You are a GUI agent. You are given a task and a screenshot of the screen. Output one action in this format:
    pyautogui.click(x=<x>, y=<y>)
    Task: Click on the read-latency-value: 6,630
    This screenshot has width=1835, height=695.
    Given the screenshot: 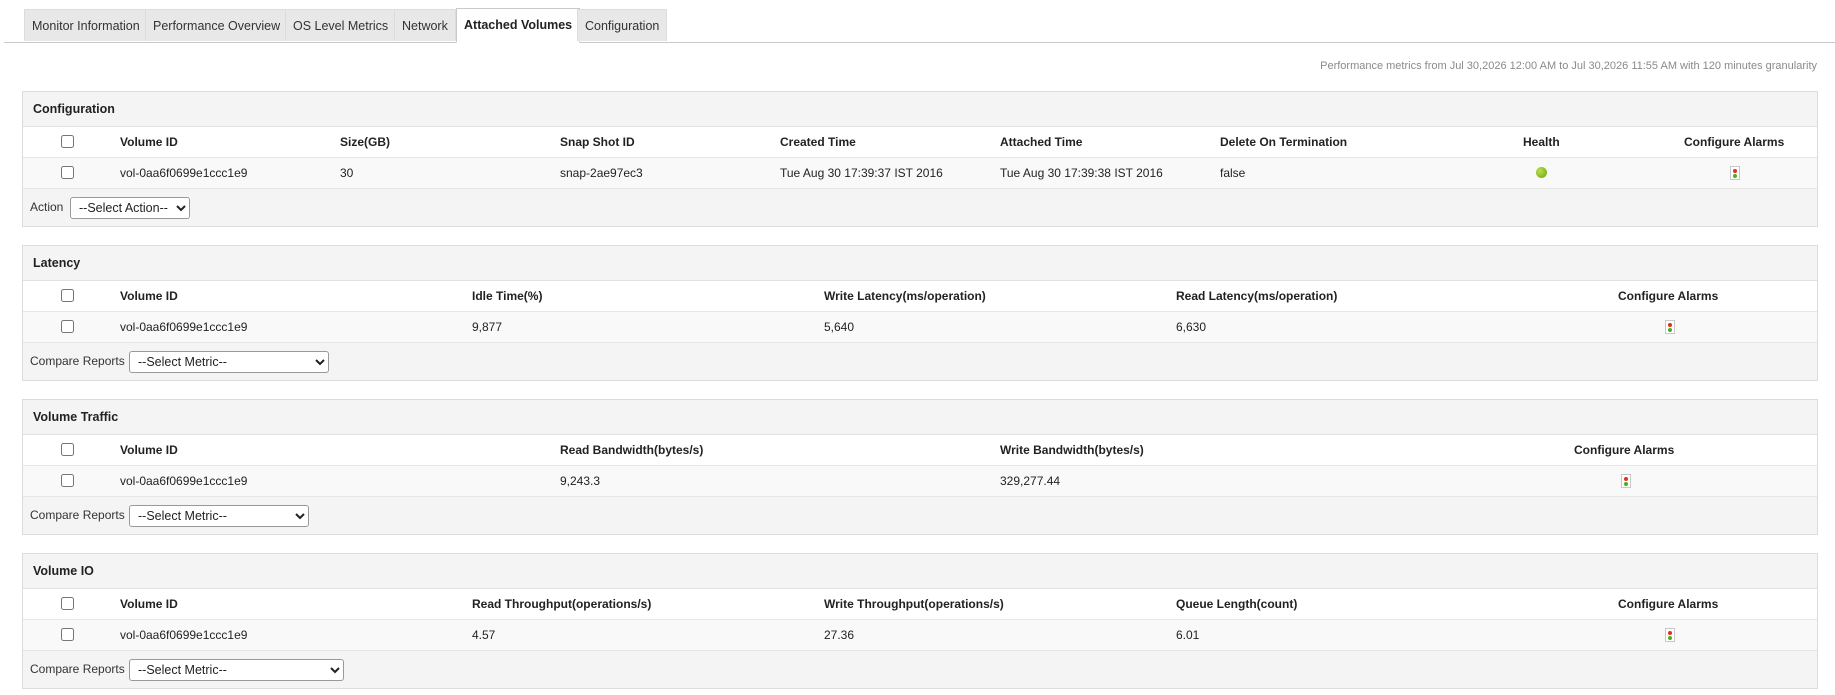 What is the action you would take?
    pyautogui.click(x=1191, y=327)
    